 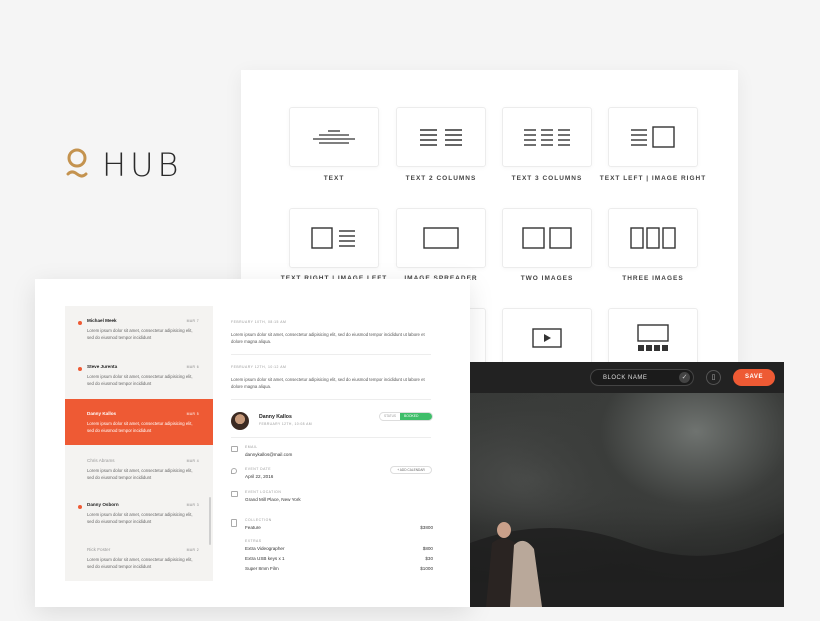 I want to click on three-images-icon, so click(x=653, y=238).